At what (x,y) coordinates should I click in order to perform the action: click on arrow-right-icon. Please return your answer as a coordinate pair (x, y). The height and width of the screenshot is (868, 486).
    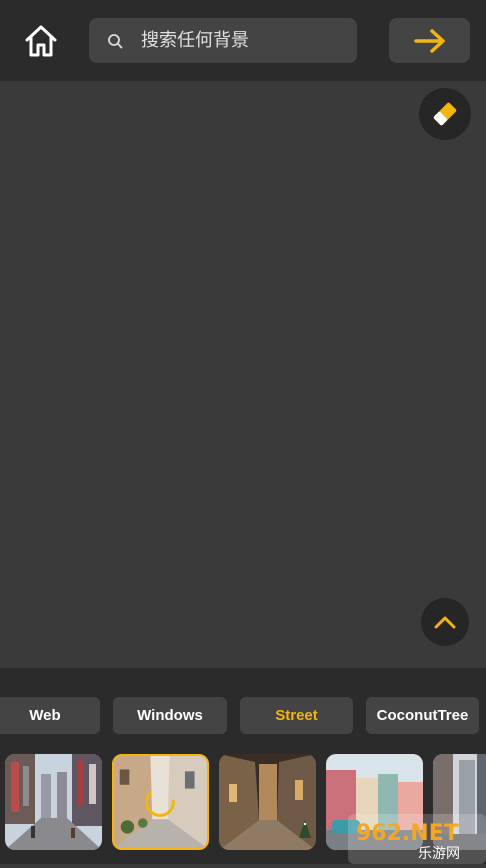
    Looking at the image, I should click on (429, 40).